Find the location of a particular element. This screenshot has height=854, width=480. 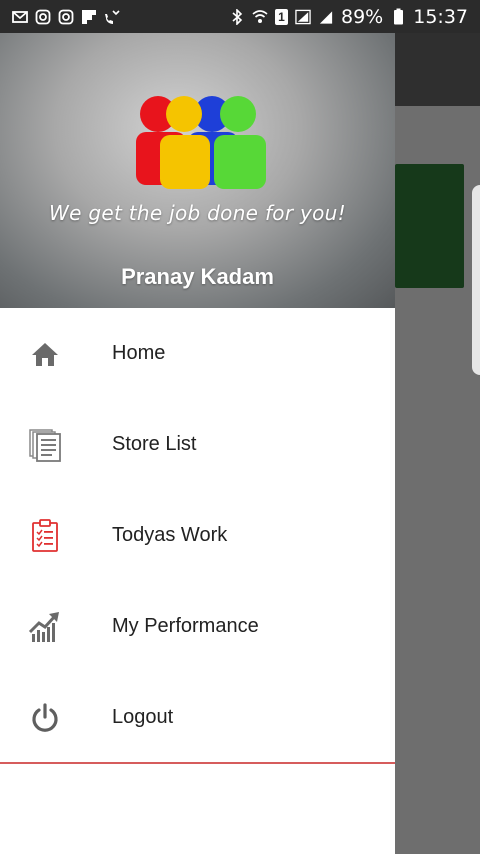

menu-label: Home is located at coordinates (139, 353).